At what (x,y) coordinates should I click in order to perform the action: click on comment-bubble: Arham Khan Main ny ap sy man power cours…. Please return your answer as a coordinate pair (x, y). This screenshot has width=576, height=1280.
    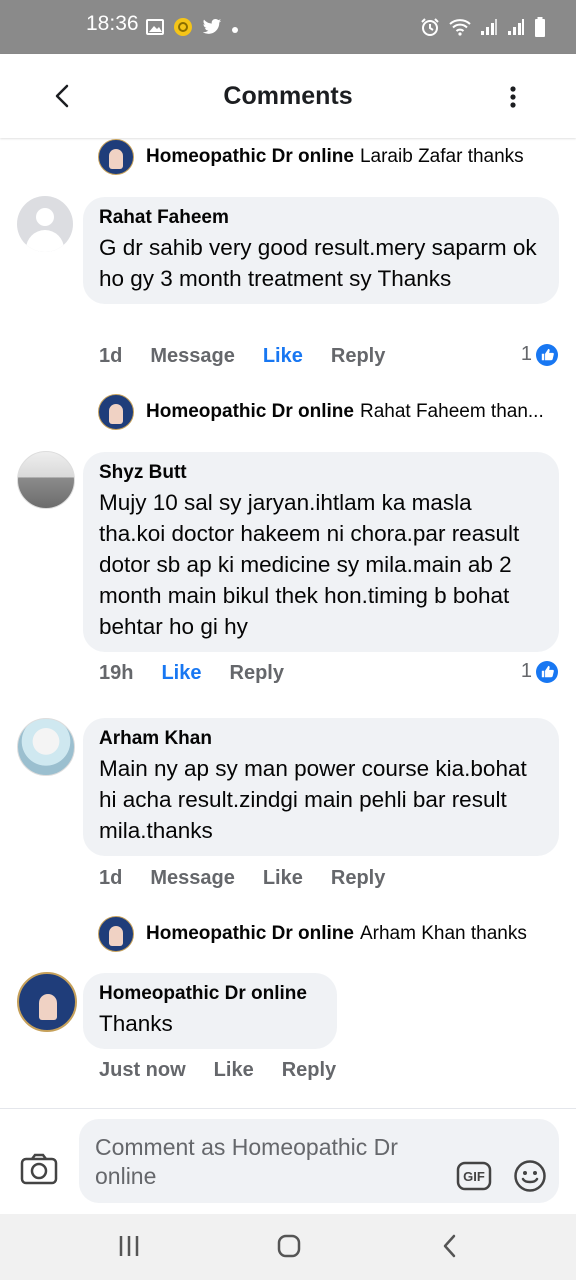
    Looking at the image, I should click on (321, 787).